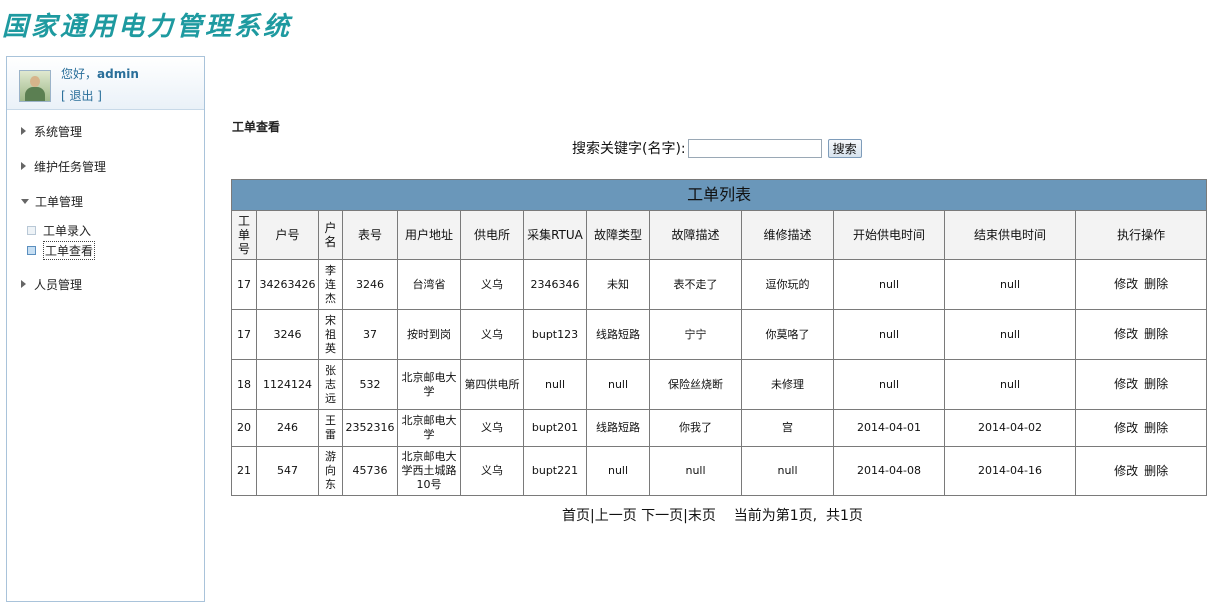 This screenshot has width=1232, height=602. Describe the element at coordinates (555, 471) in the screenshot. I see `table-cell: bupt221` at that location.